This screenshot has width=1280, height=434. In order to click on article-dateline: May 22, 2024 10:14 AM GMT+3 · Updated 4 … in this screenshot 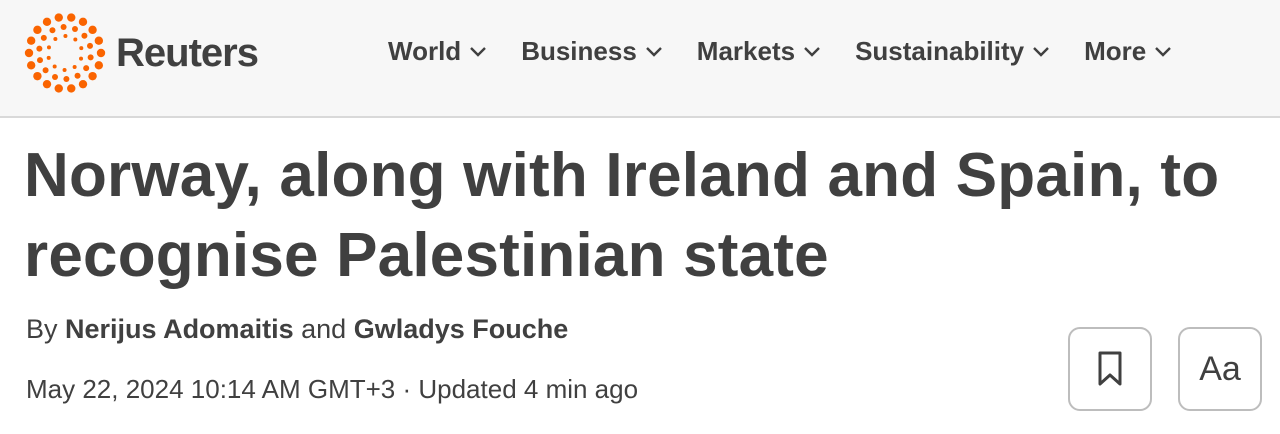, I will do `click(332, 389)`.